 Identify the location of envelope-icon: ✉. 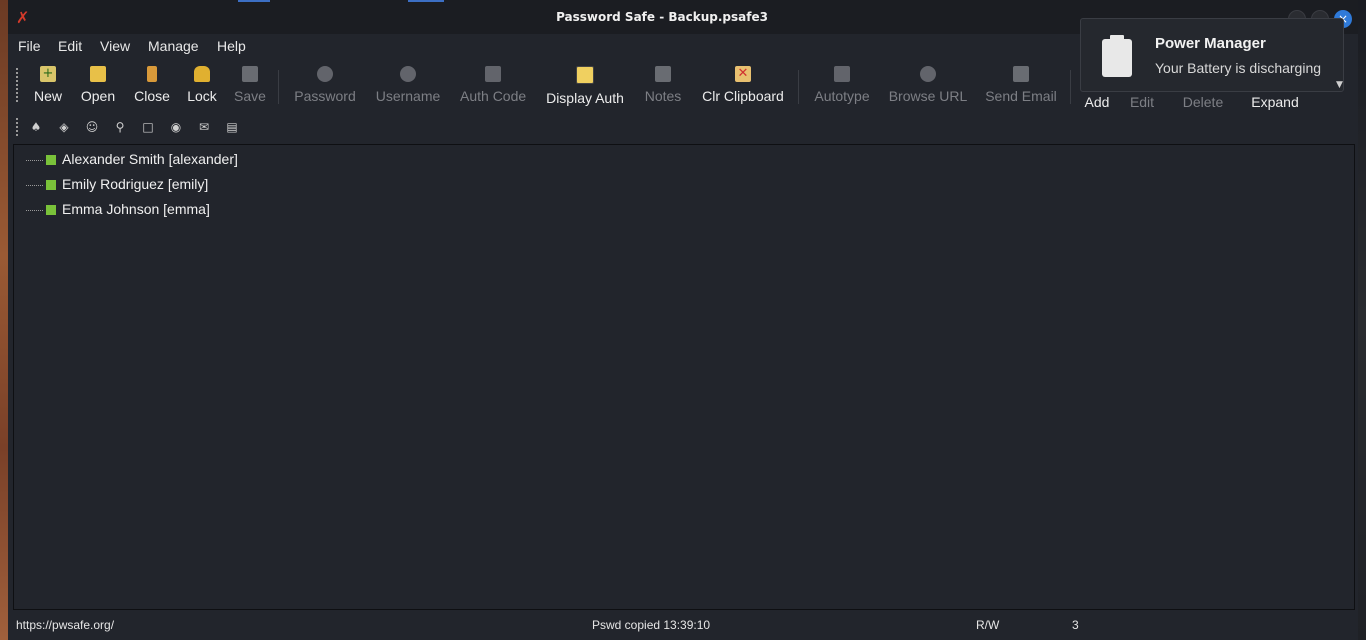
(204, 127).